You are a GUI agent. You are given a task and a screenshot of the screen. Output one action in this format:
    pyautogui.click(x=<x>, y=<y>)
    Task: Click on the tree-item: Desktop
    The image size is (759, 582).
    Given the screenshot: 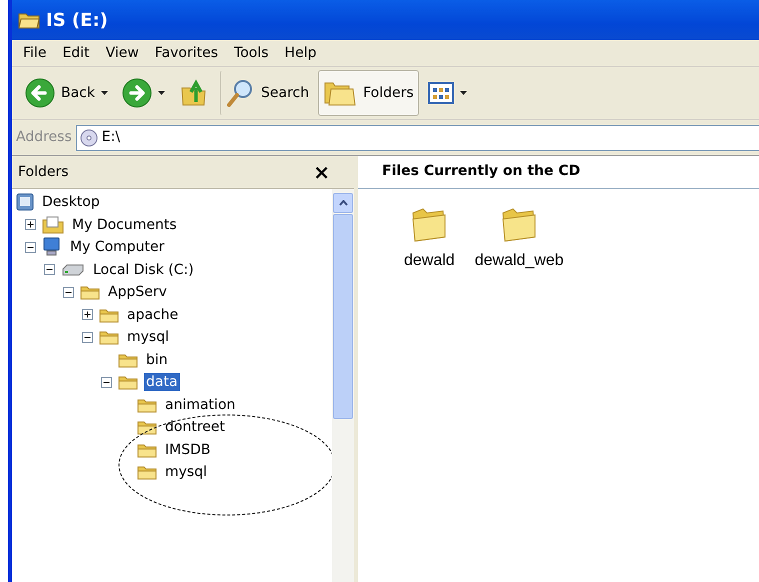 What is the action you would take?
    pyautogui.click(x=71, y=202)
    